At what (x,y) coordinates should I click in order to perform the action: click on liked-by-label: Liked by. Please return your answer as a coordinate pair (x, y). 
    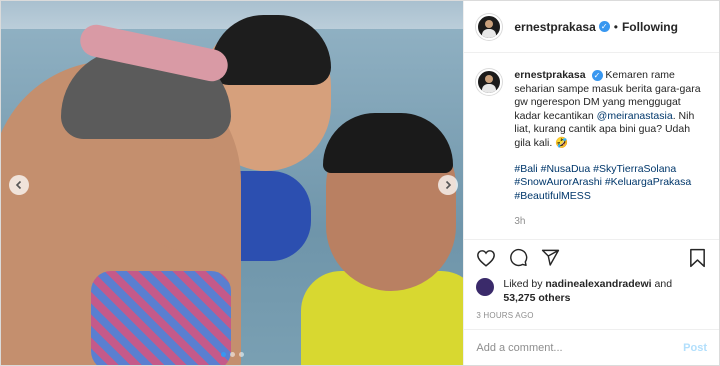
    Looking at the image, I should click on (523, 284).